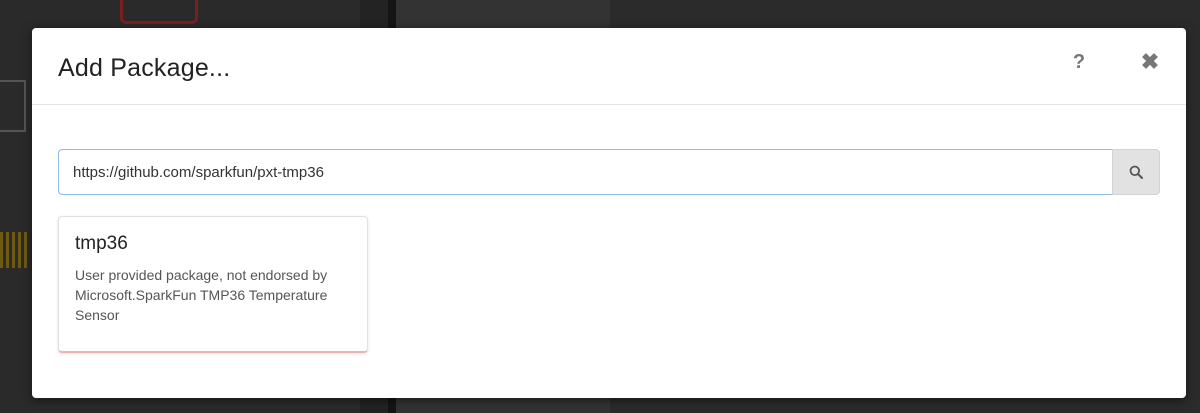  I want to click on close-icon: ✖, so click(1150, 61).